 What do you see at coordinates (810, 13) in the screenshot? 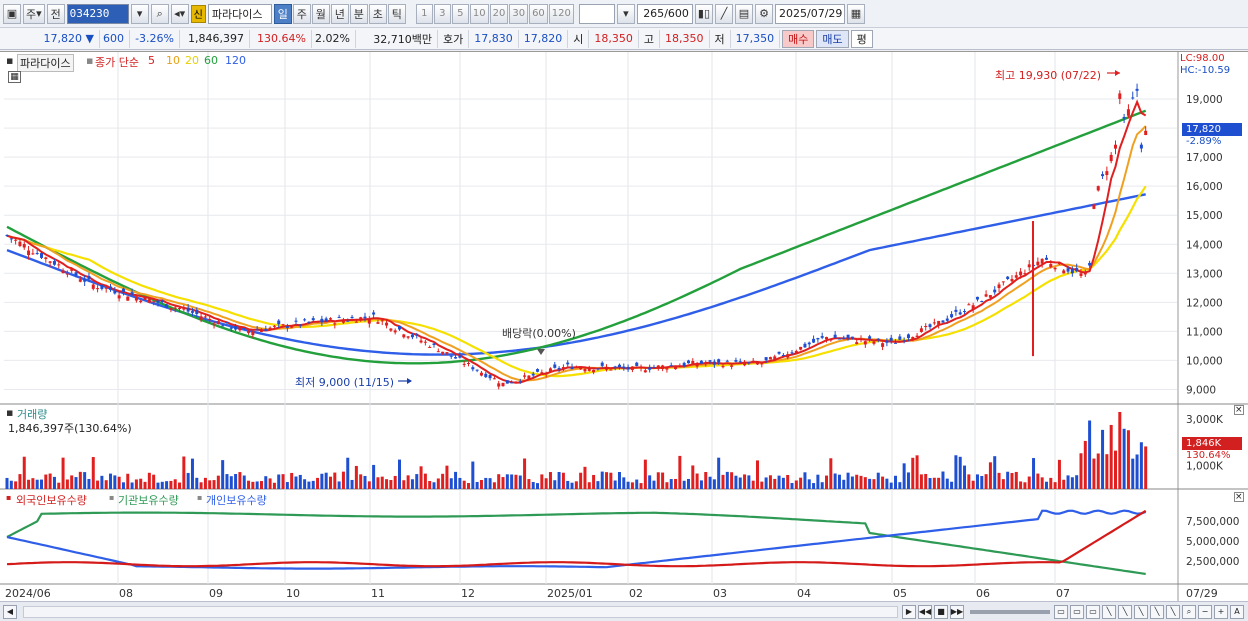
I see `date-field: 2025/07/29` at bounding box center [810, 13].